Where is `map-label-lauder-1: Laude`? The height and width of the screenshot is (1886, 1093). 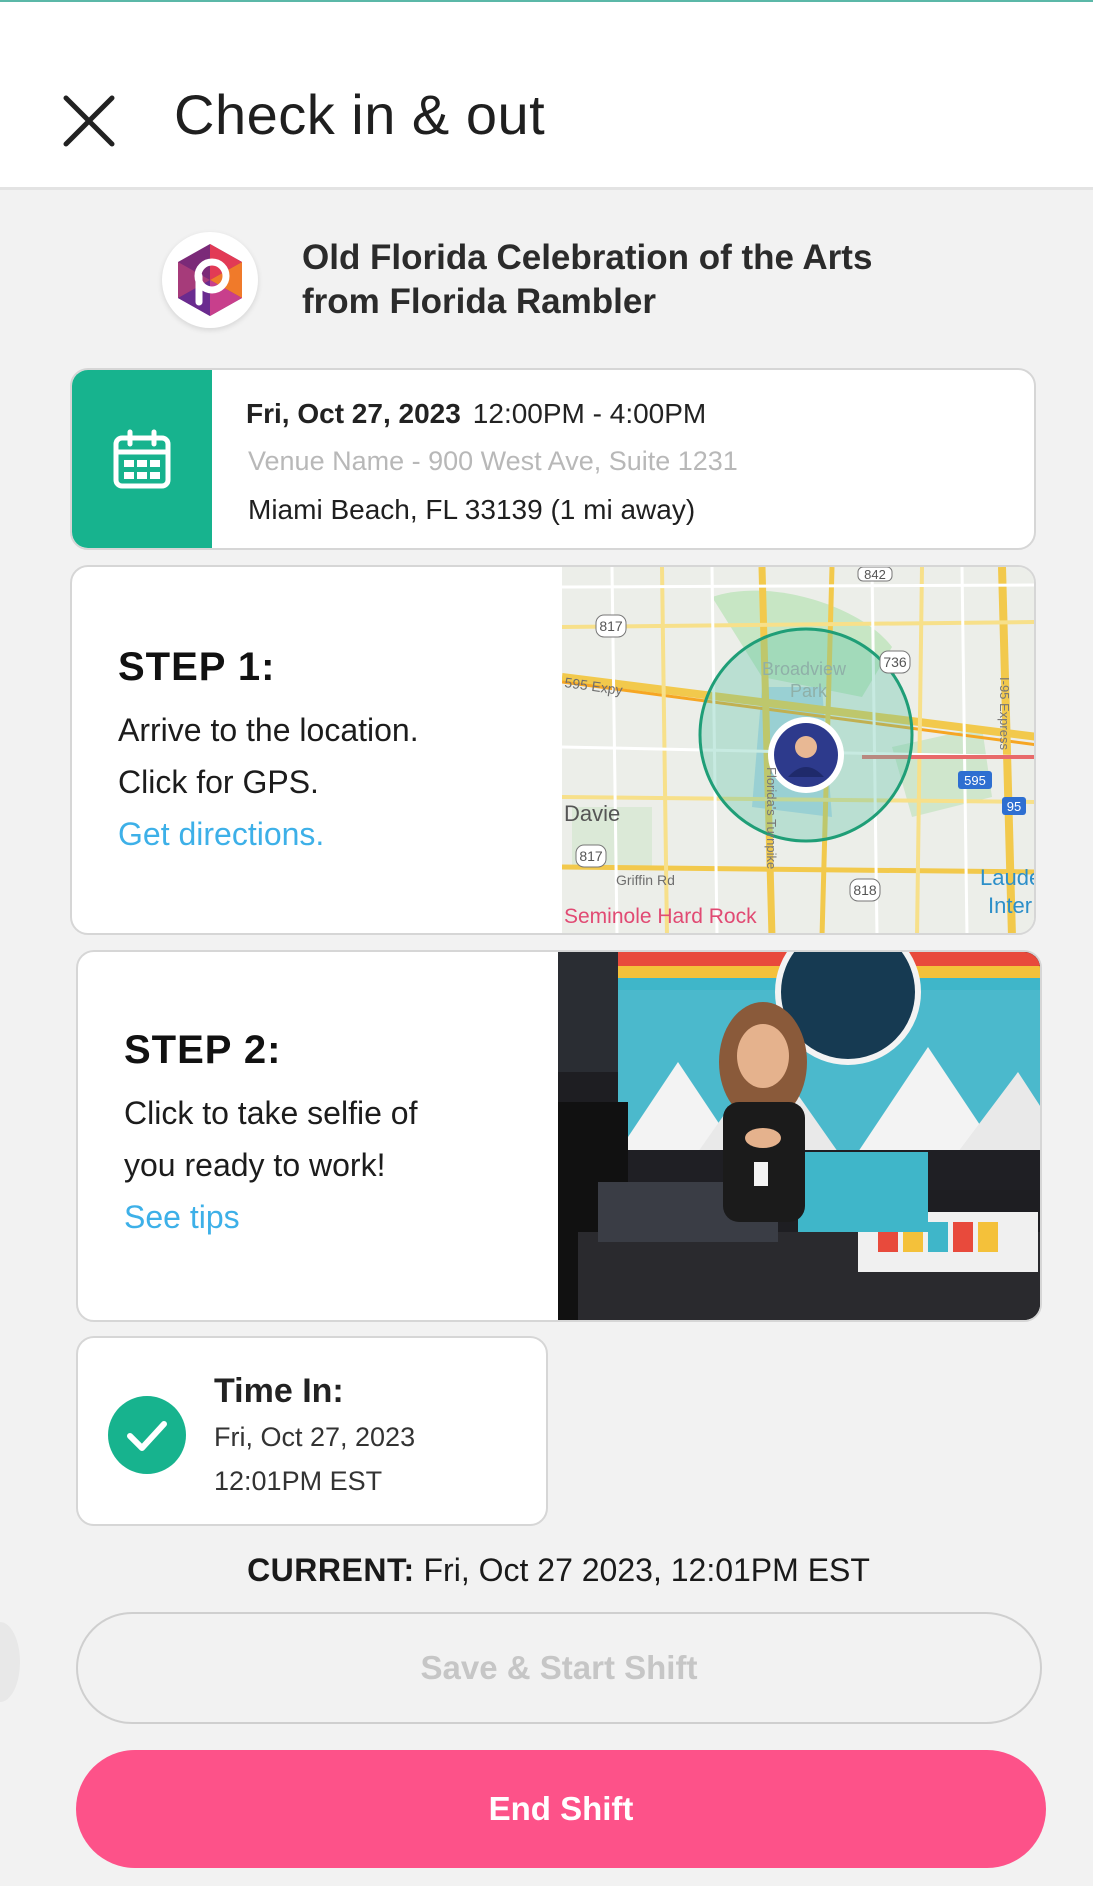 map-label-lauder-1: Laude is located at coordinates (1008, 877).